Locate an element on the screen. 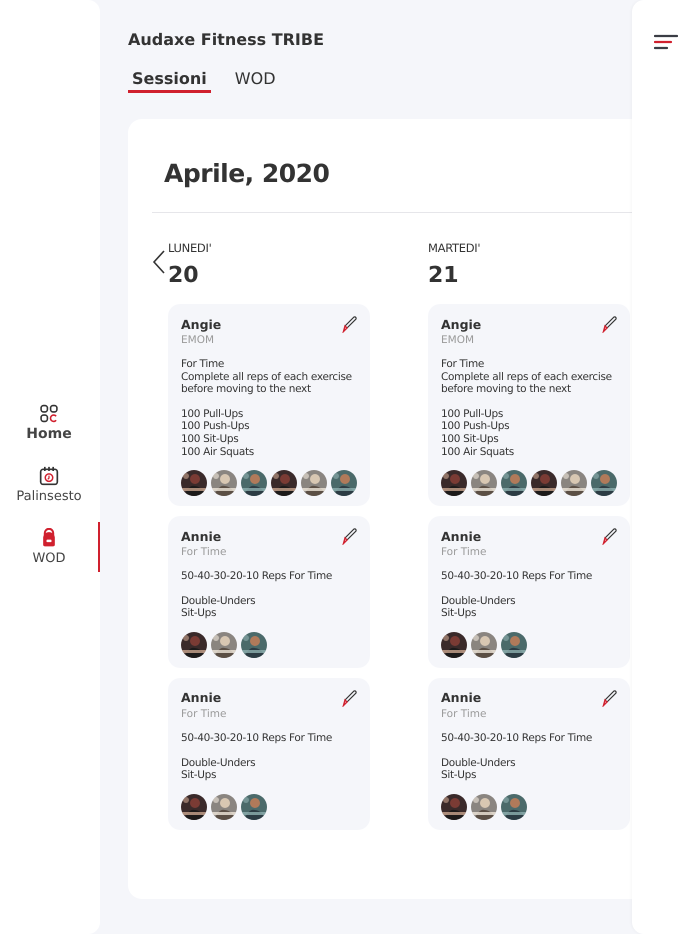 Image resolution: width=700 pixels, height=934 pixels. chevron-left-icon is located at coordinates (159, 262).